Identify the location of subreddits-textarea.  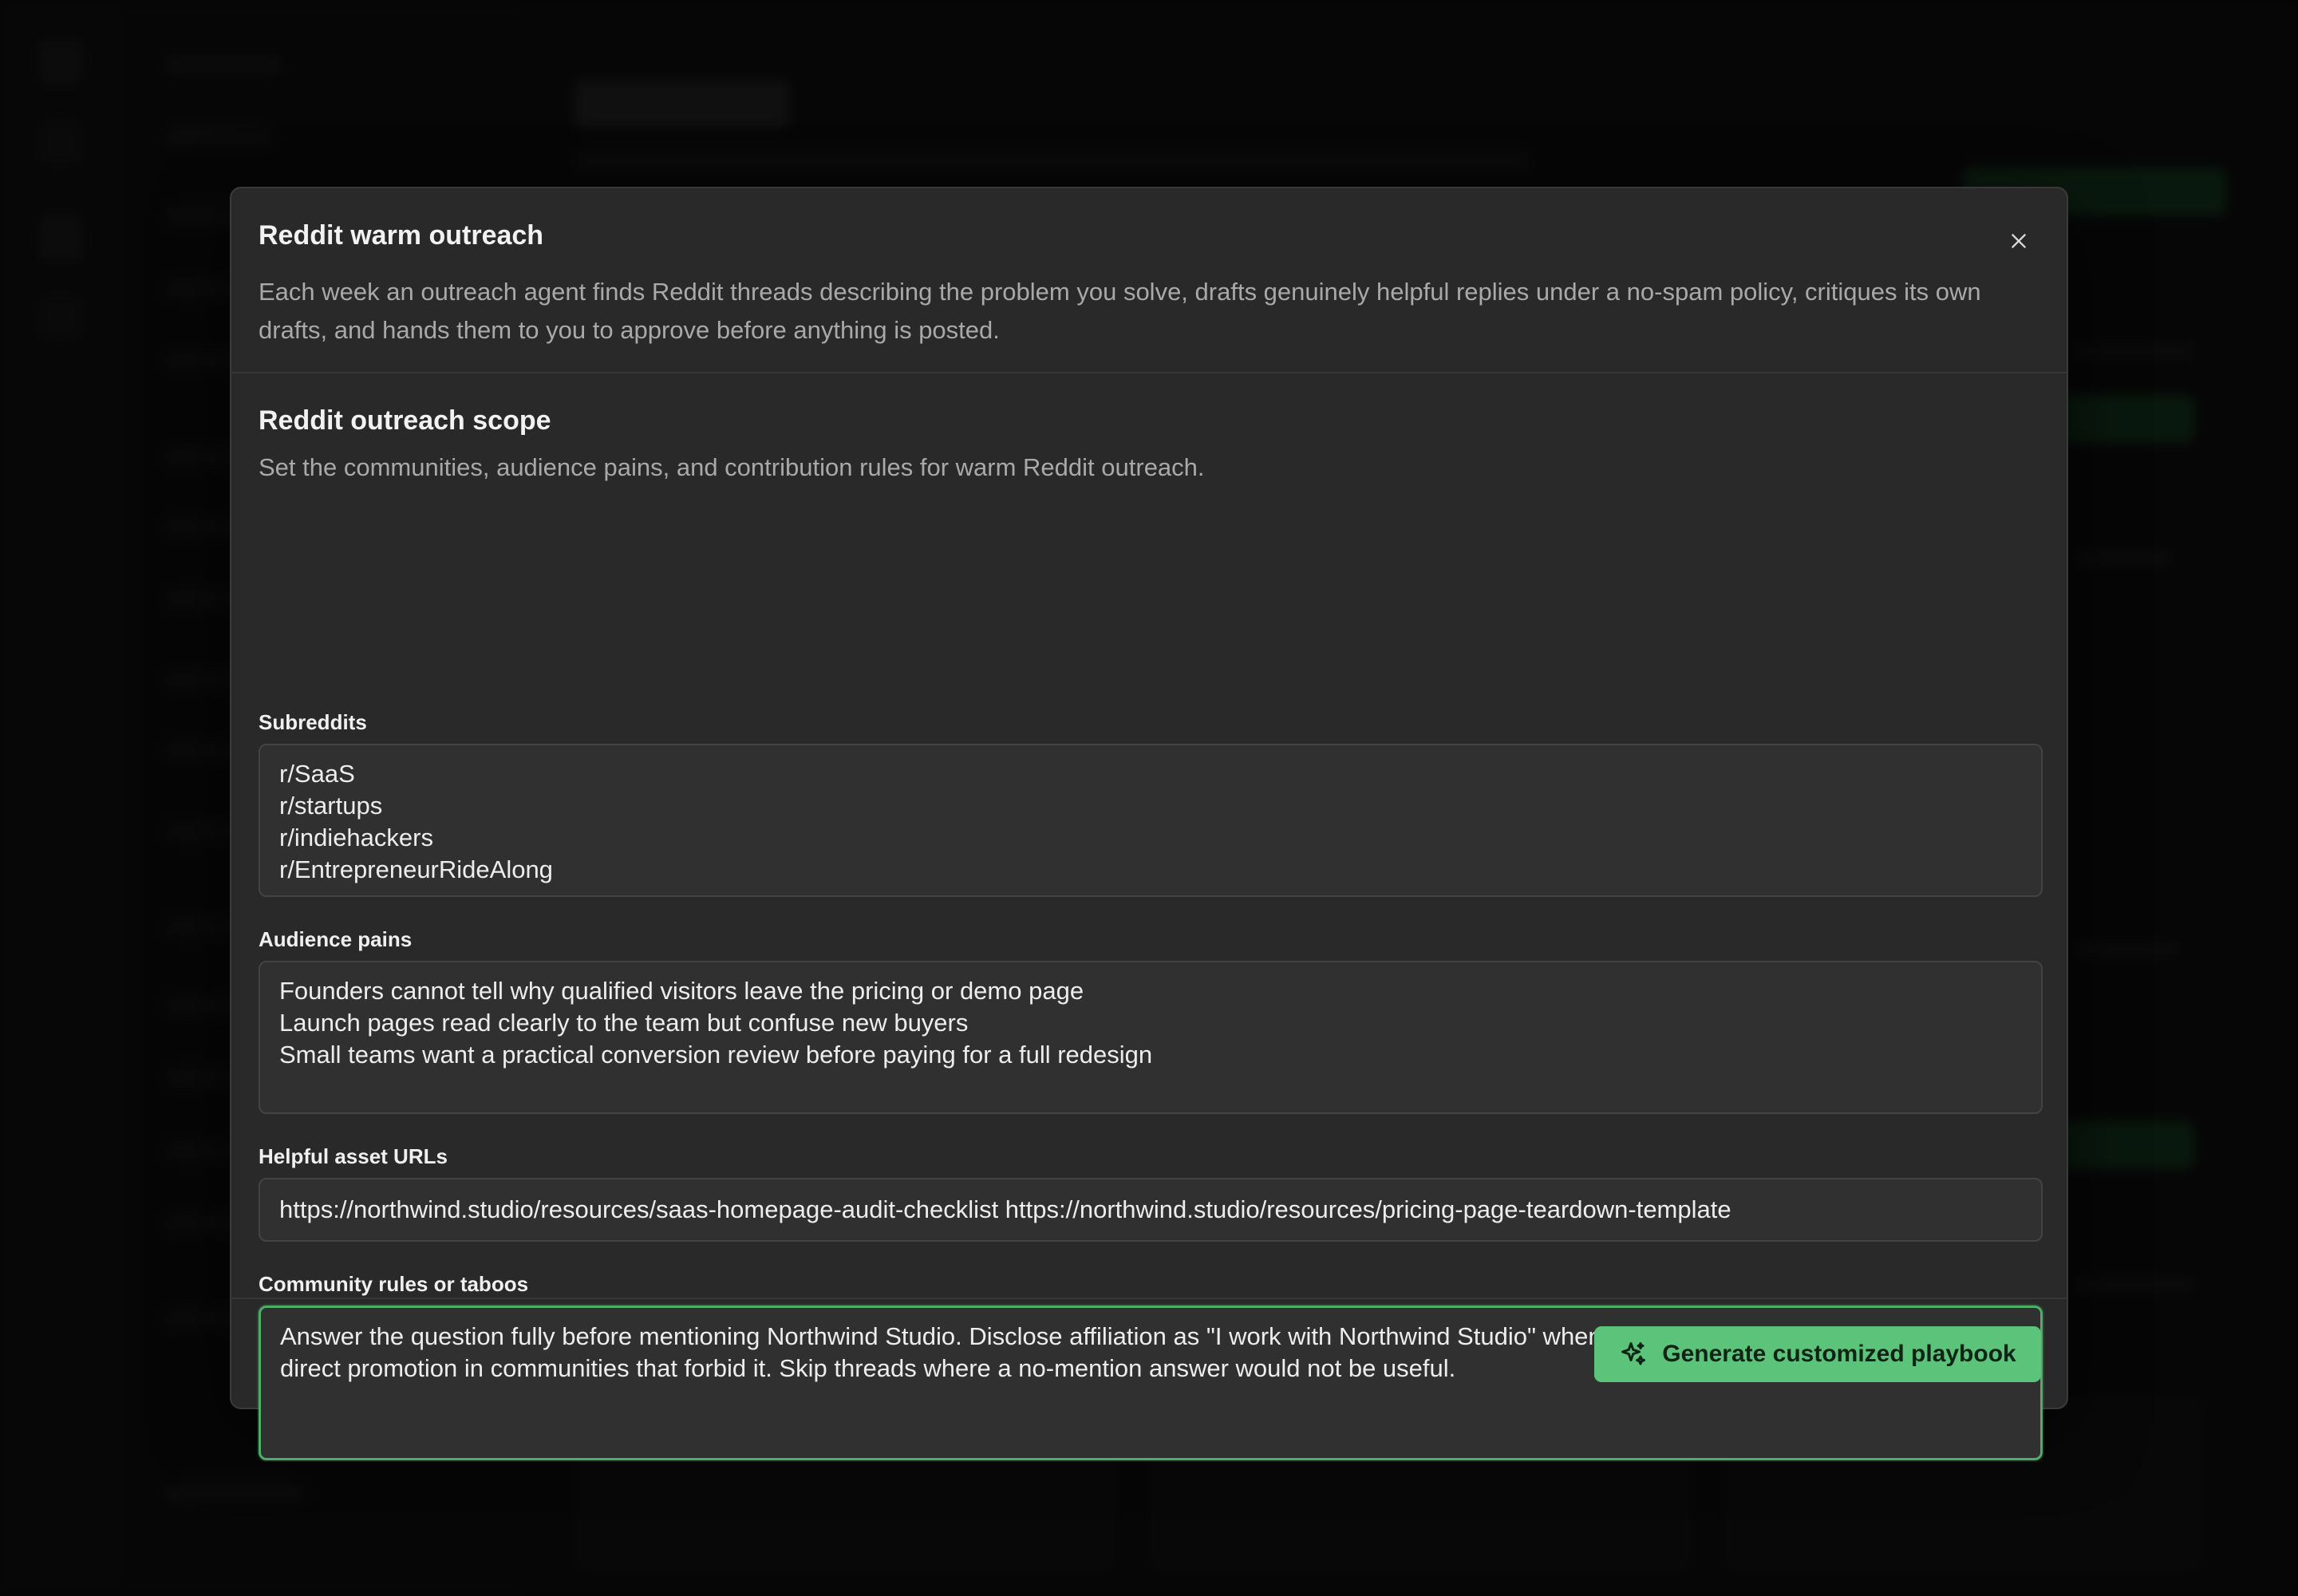
(1151, 820).